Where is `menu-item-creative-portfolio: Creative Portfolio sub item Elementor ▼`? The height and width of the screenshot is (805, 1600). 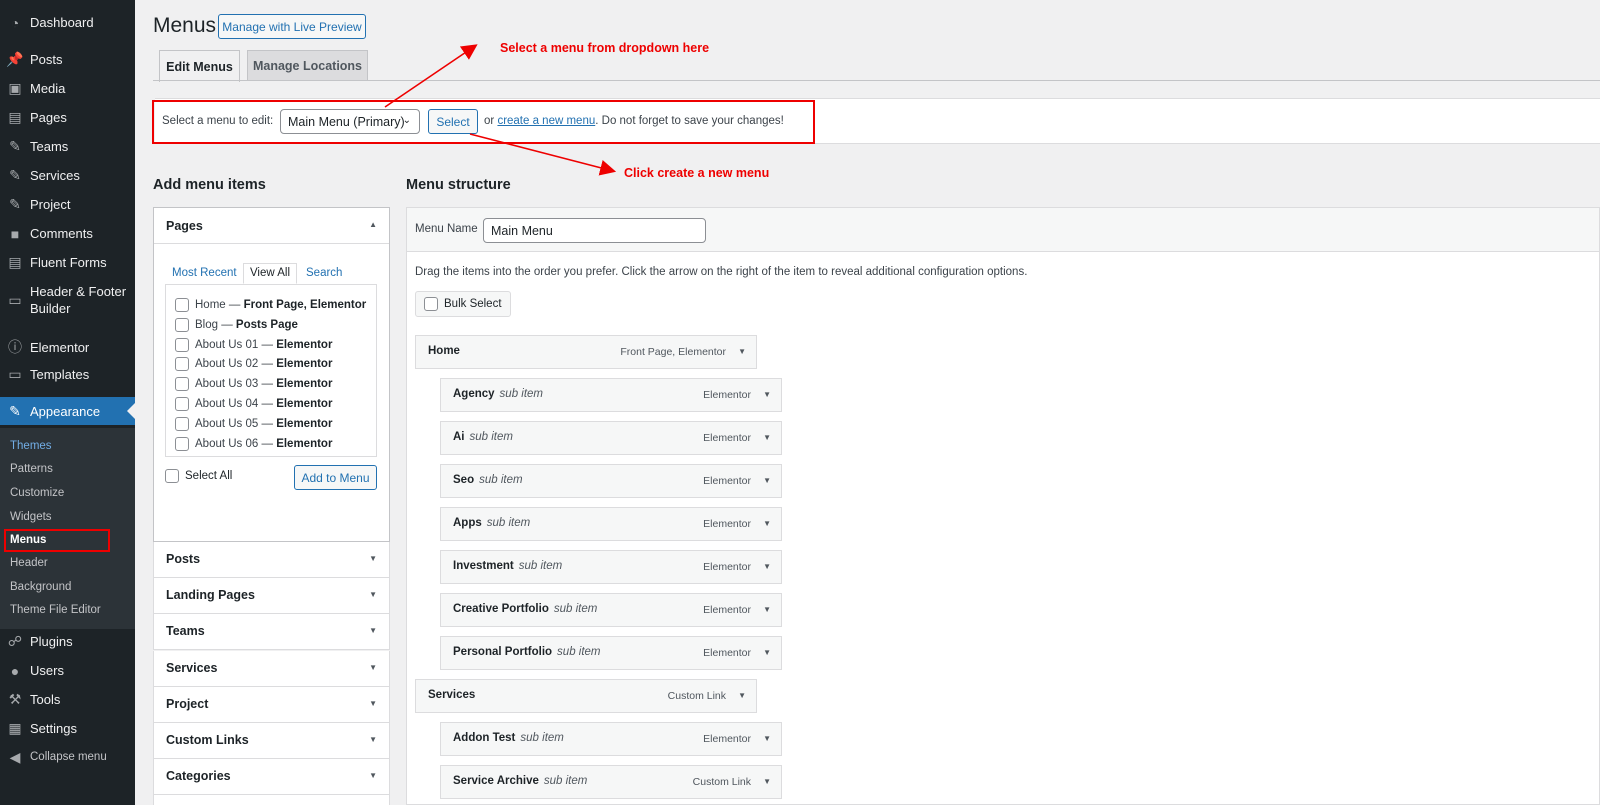 menu-item-creative-portfolio: Creative Portfolio sub item Elementor ▼ is located at coordinates (611, 610).